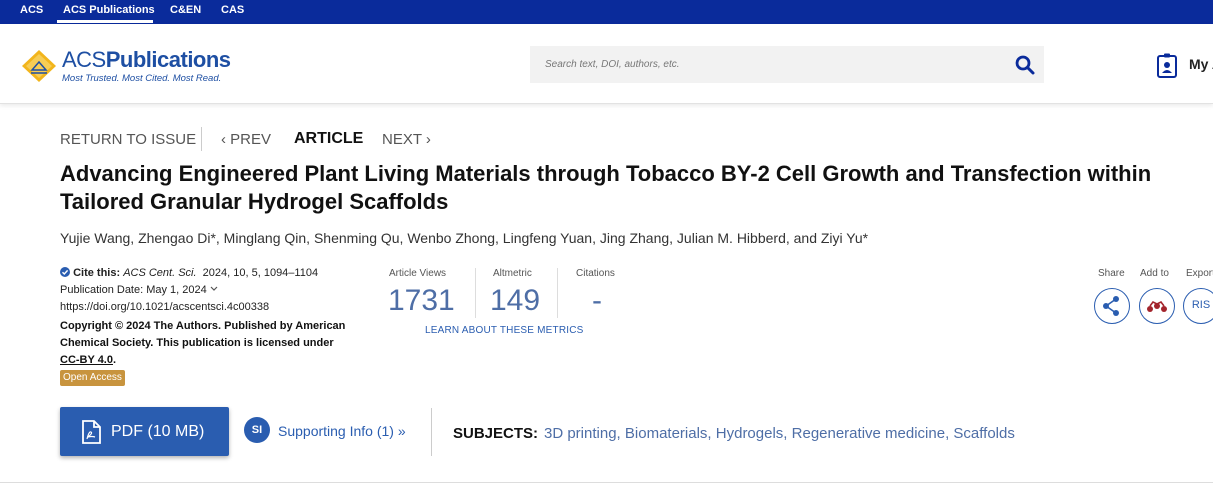  Describe the element at coordinates (146, 59) in the screenshot. I see `brand-name: ACSPublications` at that location.